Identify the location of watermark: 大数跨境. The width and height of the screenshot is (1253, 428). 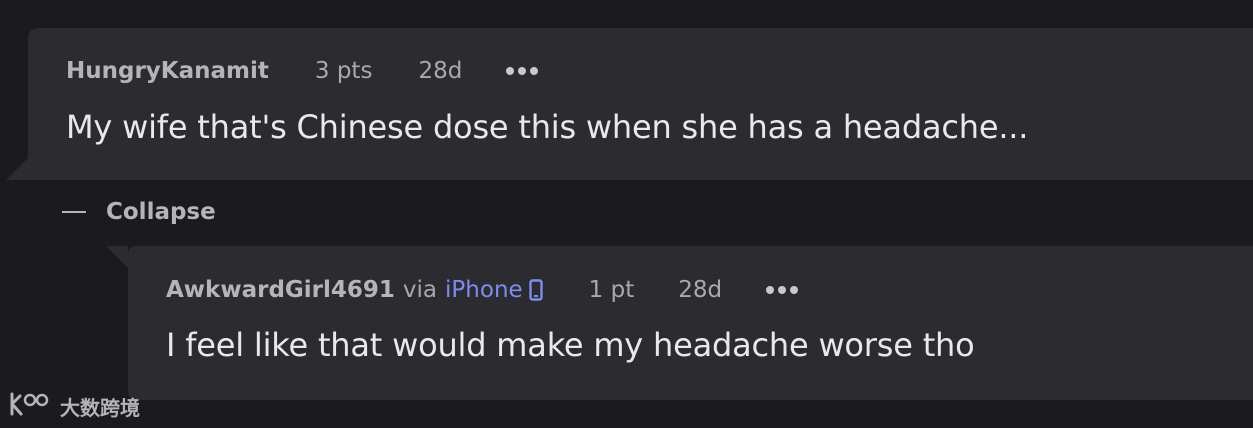
(74, 406).